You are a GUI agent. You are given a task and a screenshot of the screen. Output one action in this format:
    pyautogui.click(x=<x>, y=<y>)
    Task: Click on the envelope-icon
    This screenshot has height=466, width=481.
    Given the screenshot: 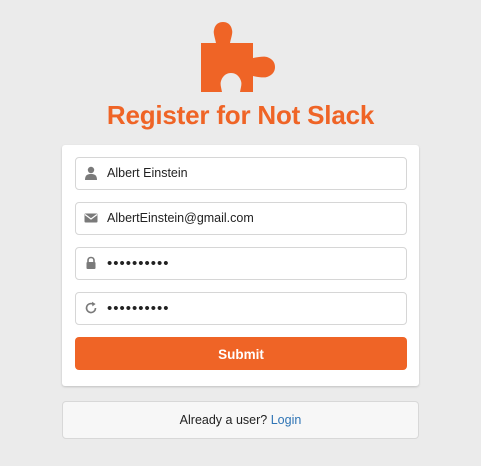 What is the action you would take?
    pyautogui.click(x=91, y=218)
    